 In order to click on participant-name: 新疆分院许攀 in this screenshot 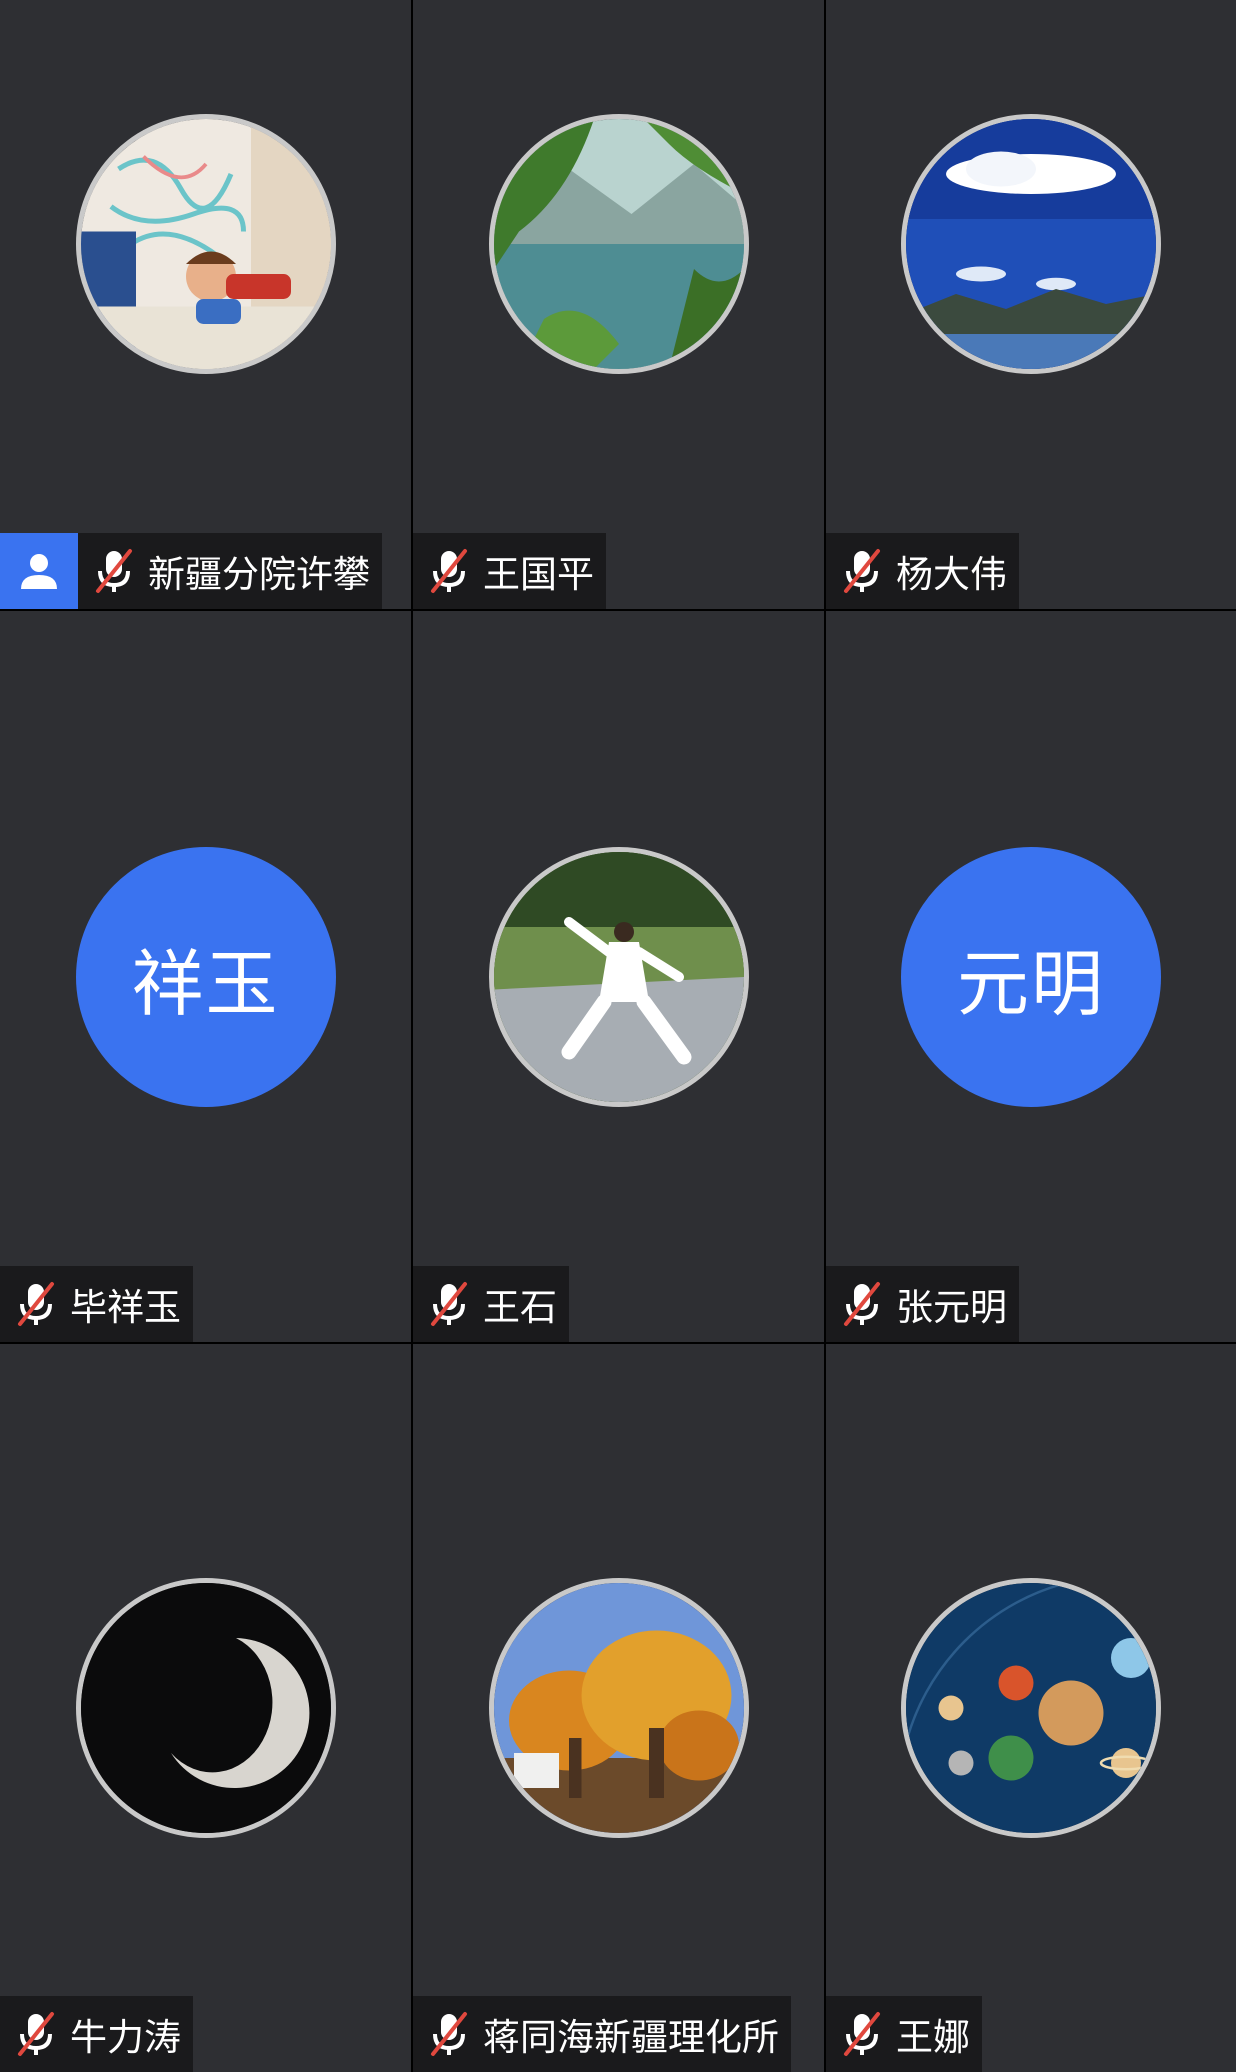, I will do `click(259, 574)`.